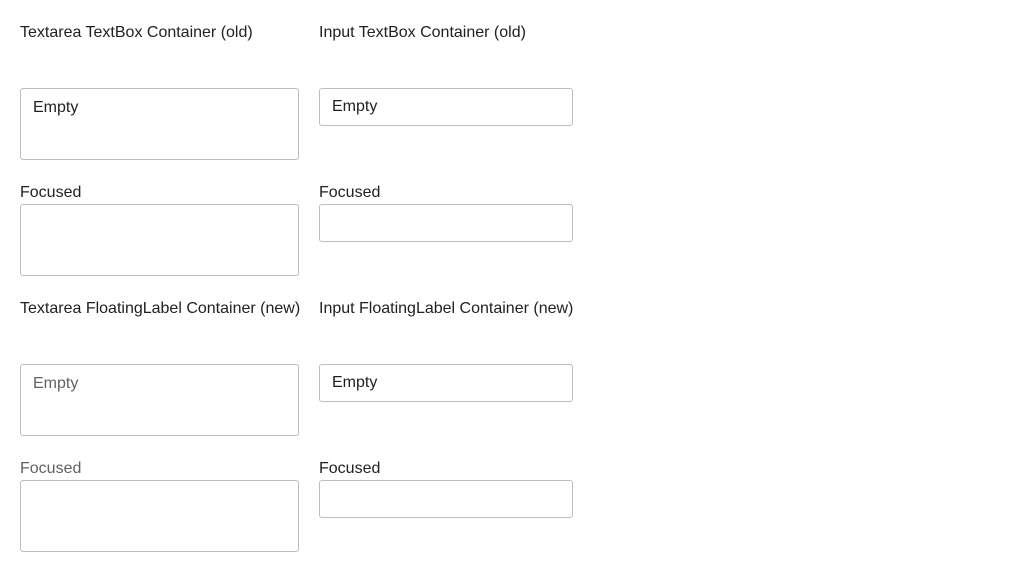  What do you see at coordinates (446, 308) in the screenshot?
I see `input-new-heading: Input FloatingLabel Container (new)` at bounding box center [446, 308].